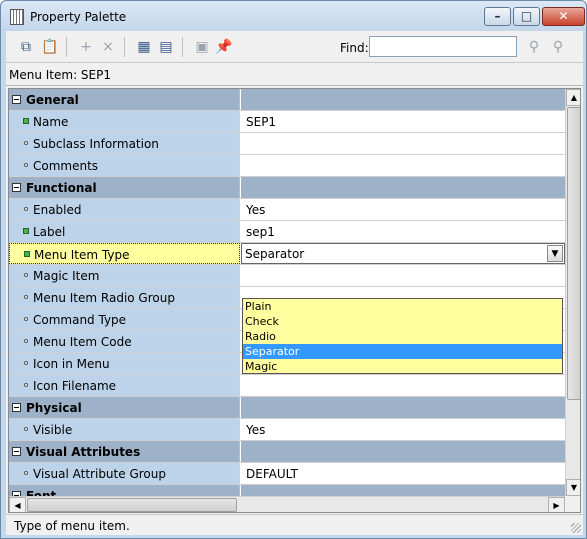  What do you see at coordinates (224, 47) in the screenshot?
I see `pin-icon: 📌` at bounding box center [224, 47].